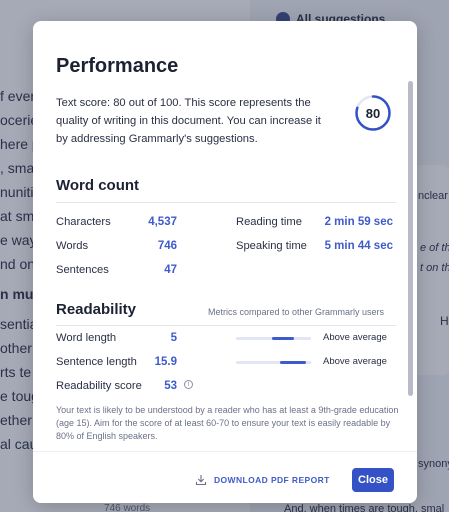  I want to click on sentence-length-value: 15.9, so click(165, 362).